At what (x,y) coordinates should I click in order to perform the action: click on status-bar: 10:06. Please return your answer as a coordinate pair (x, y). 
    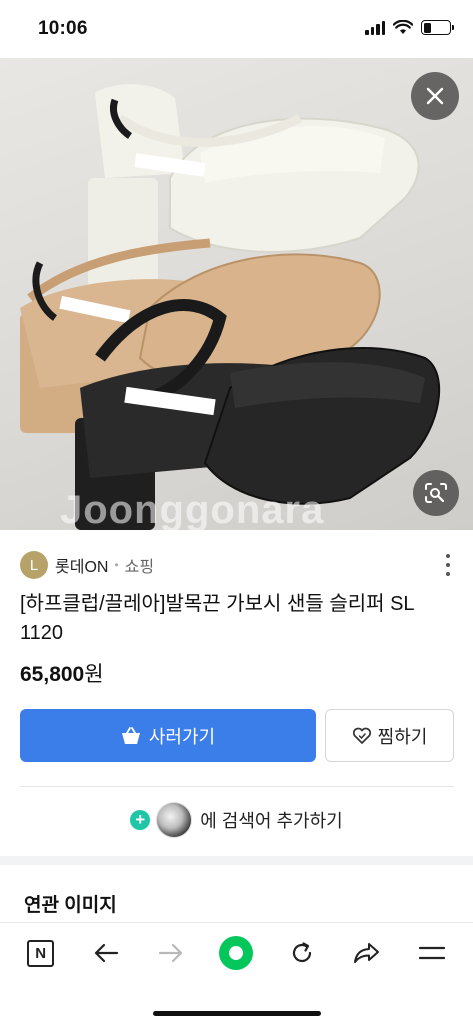
    Looking at the image, I should click on (236, 29).